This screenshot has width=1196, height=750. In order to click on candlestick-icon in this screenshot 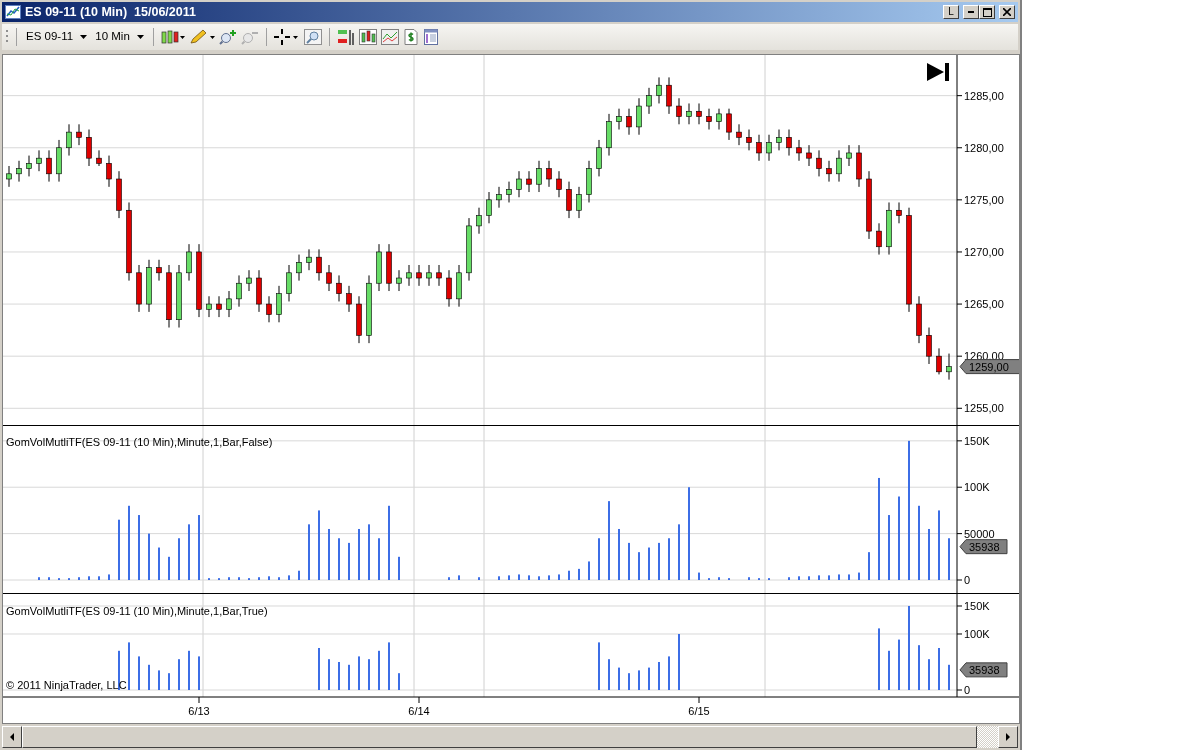, I will do `click(173, 37)`.